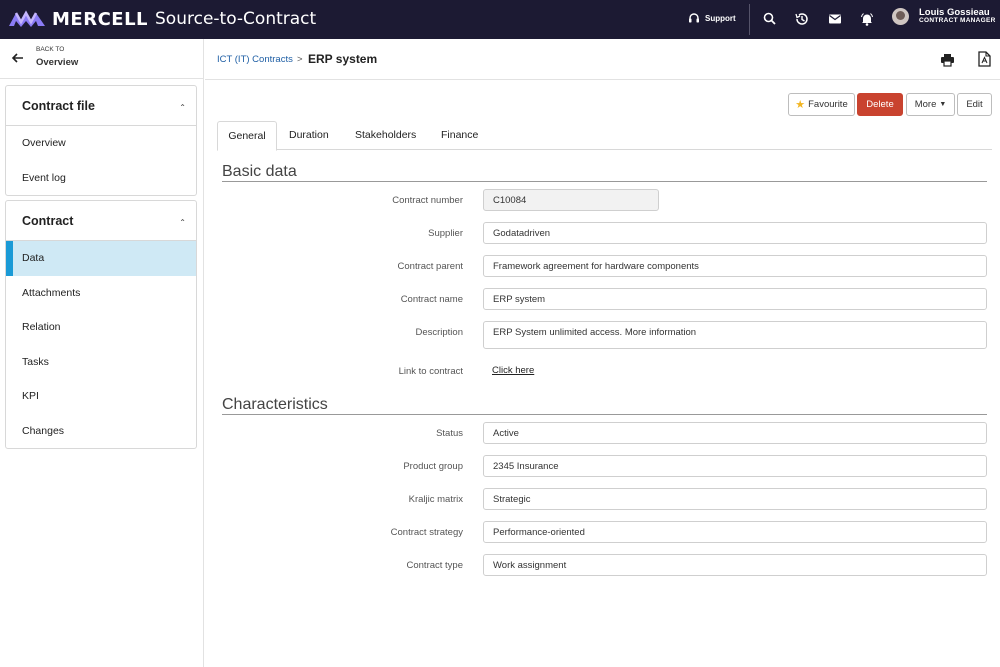  Describe the element at coordinates (101, 258) in the screenshot. I see `sidebar-item-data: Data` at that location.